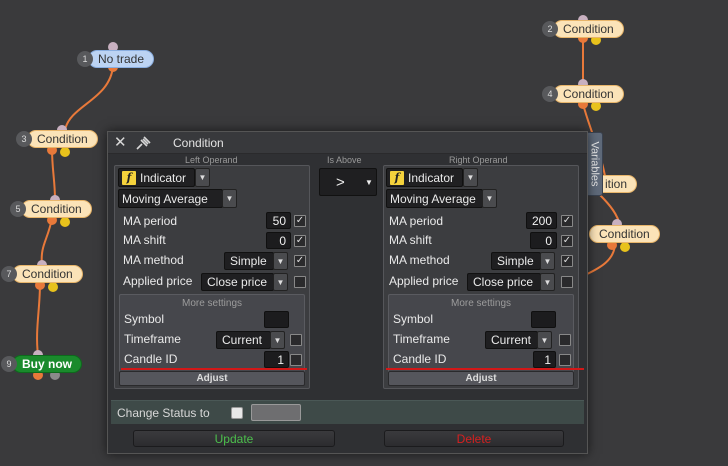 The width and height of the screenshot is (728, 466). Describe the element at coordinates (344, 160) in the screenshot. I see `operator-header: Is Above` at that location.